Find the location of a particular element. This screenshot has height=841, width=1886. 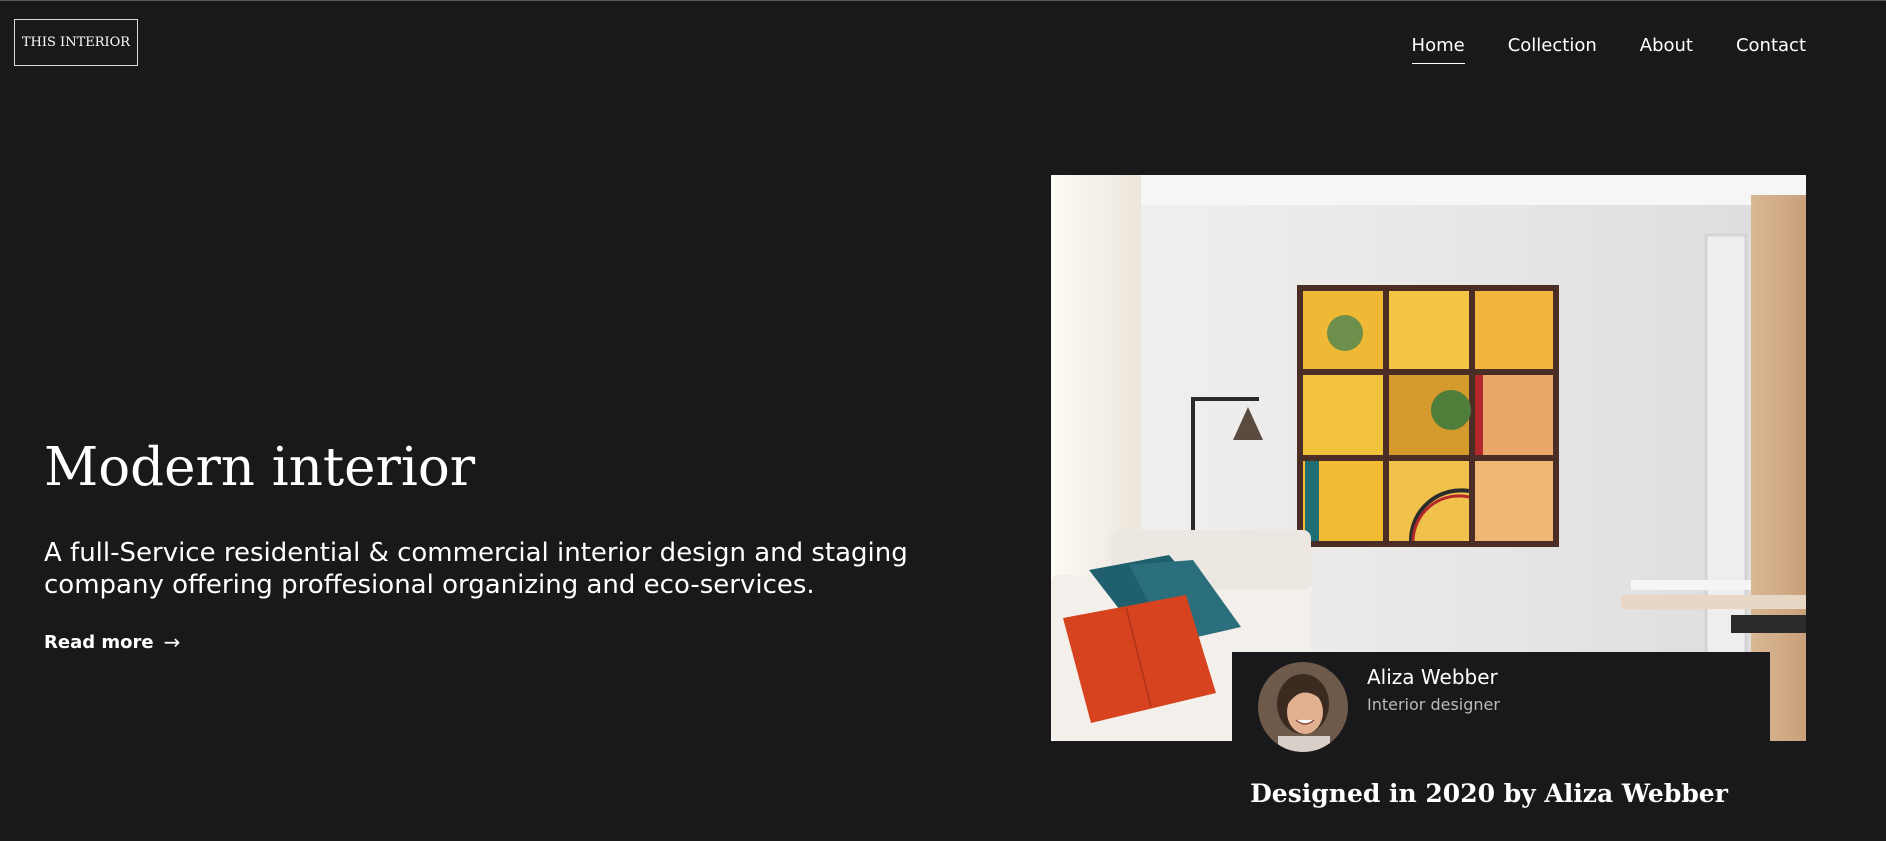

designer-name: Aliza Webber is located at coordinates (1432, 677).